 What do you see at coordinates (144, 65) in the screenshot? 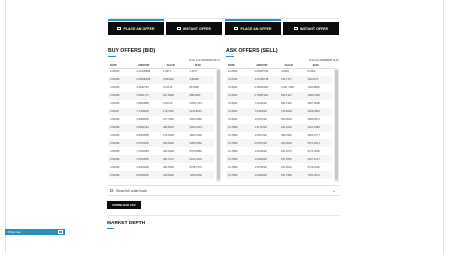
I see `column-header: AMOUNT` at bounding box center [144, 65].